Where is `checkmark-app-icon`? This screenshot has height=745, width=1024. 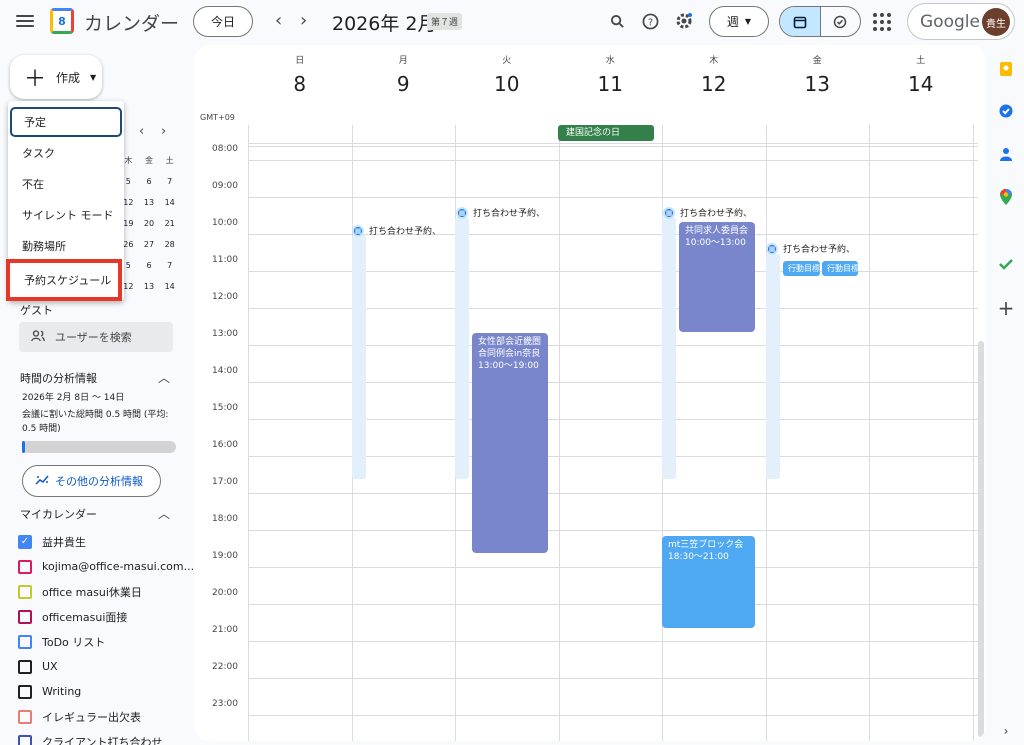 checkmark-app-icon is located at coordinates (1006, 264).